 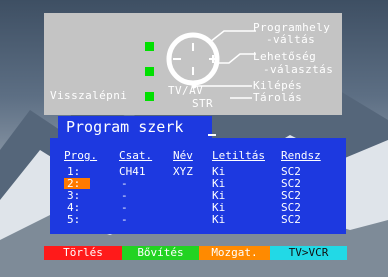 I want to click on help-str: STR, so click(x=203, y=103).